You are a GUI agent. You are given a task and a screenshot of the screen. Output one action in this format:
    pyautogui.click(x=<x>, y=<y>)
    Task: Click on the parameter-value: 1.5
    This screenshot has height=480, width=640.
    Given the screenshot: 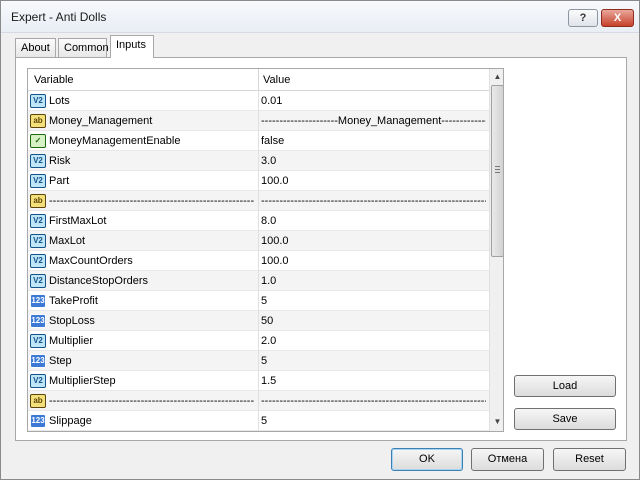 What is the action you would take?
    pyautogui.click(x=373, y=381)
    